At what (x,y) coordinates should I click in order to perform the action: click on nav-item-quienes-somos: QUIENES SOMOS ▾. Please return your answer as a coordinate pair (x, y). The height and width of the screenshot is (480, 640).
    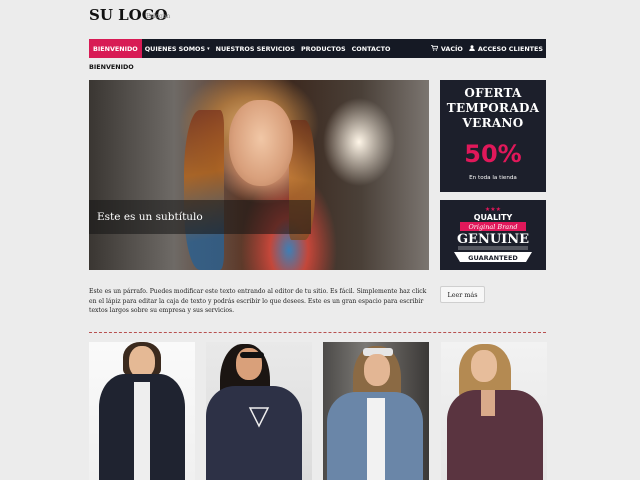
    Looking at the image, I should click on (177, 48).